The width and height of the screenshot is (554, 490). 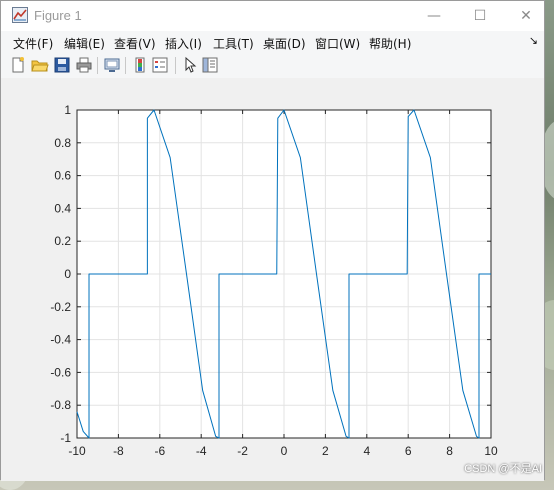 What do you see at coordinates (434, 16) in the screenshot?
I see `minimize-button: —` at bounding box center [434, 16].